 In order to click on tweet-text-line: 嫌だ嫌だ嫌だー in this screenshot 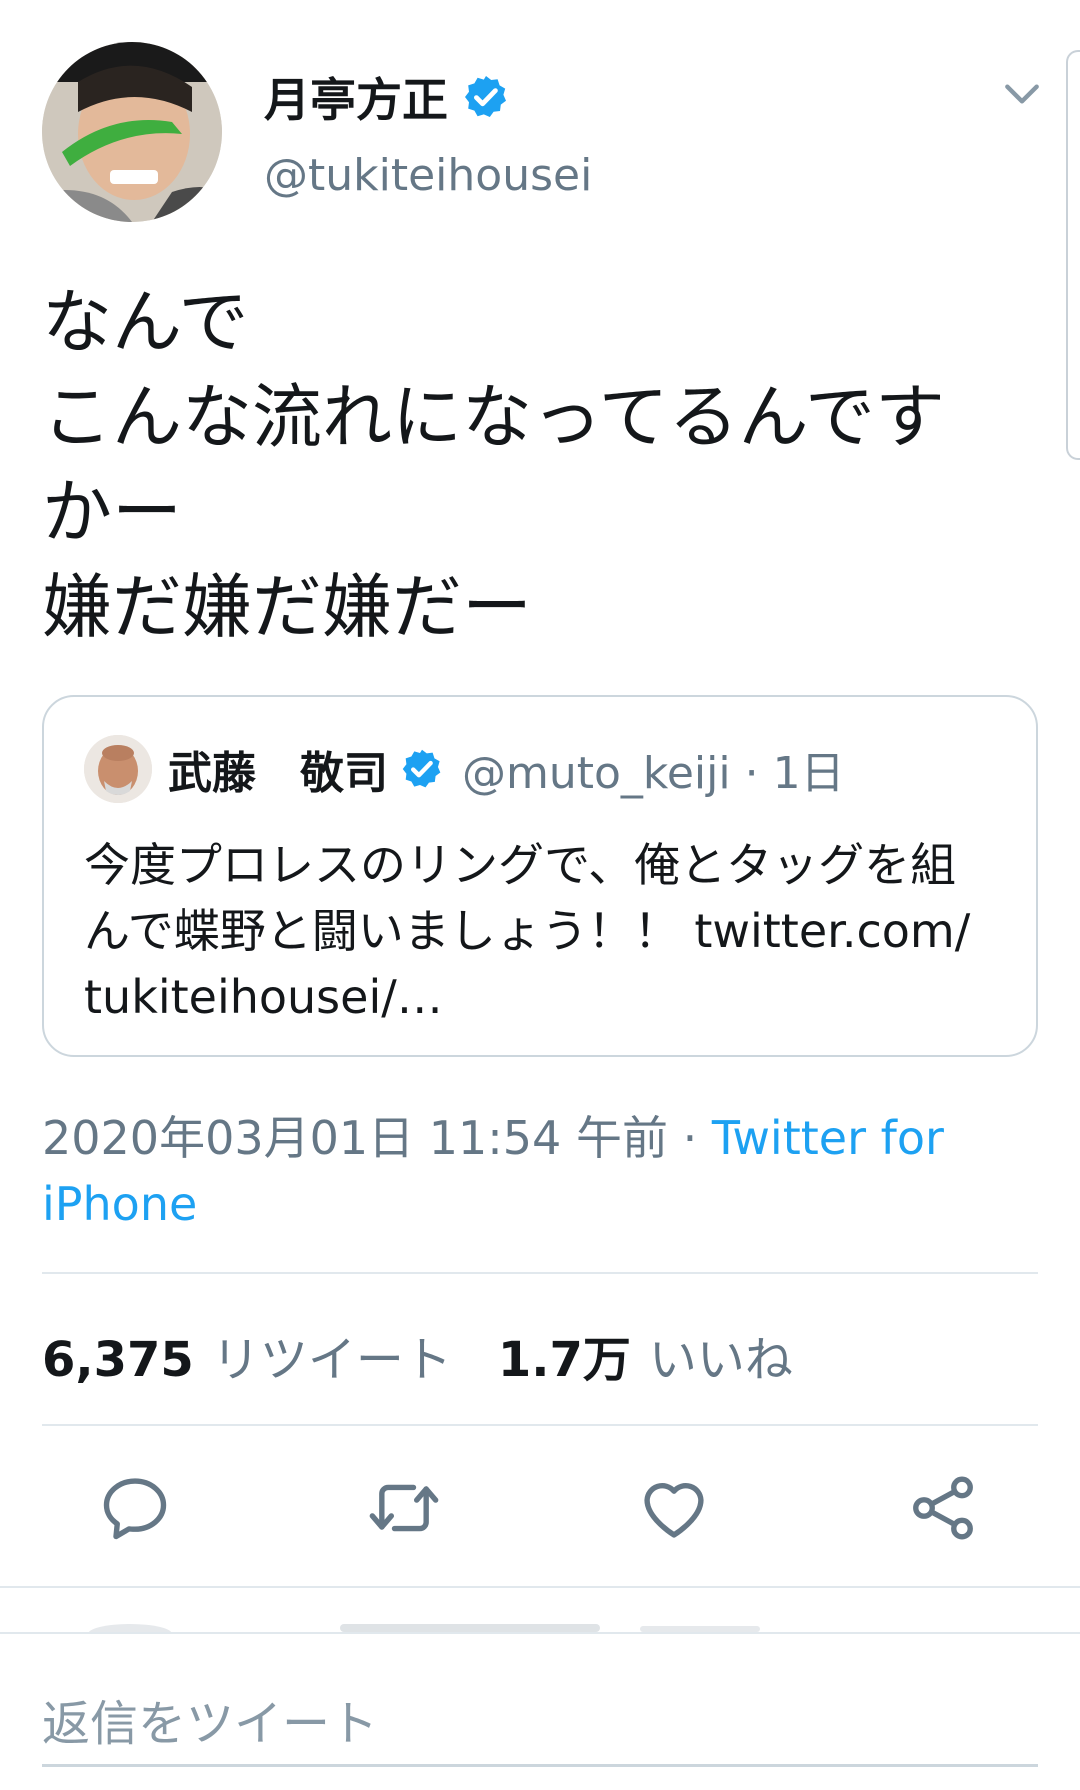, I will do `click(287, 607)`.